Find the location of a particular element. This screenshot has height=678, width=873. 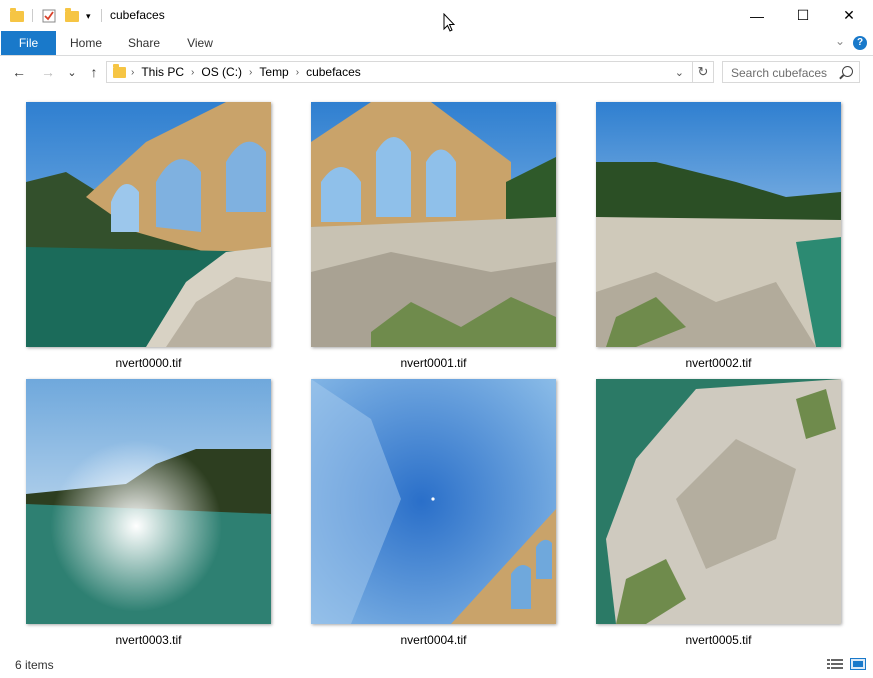

thumbnail-sky-aqueduct-corner is located at coordinates (433, 501).